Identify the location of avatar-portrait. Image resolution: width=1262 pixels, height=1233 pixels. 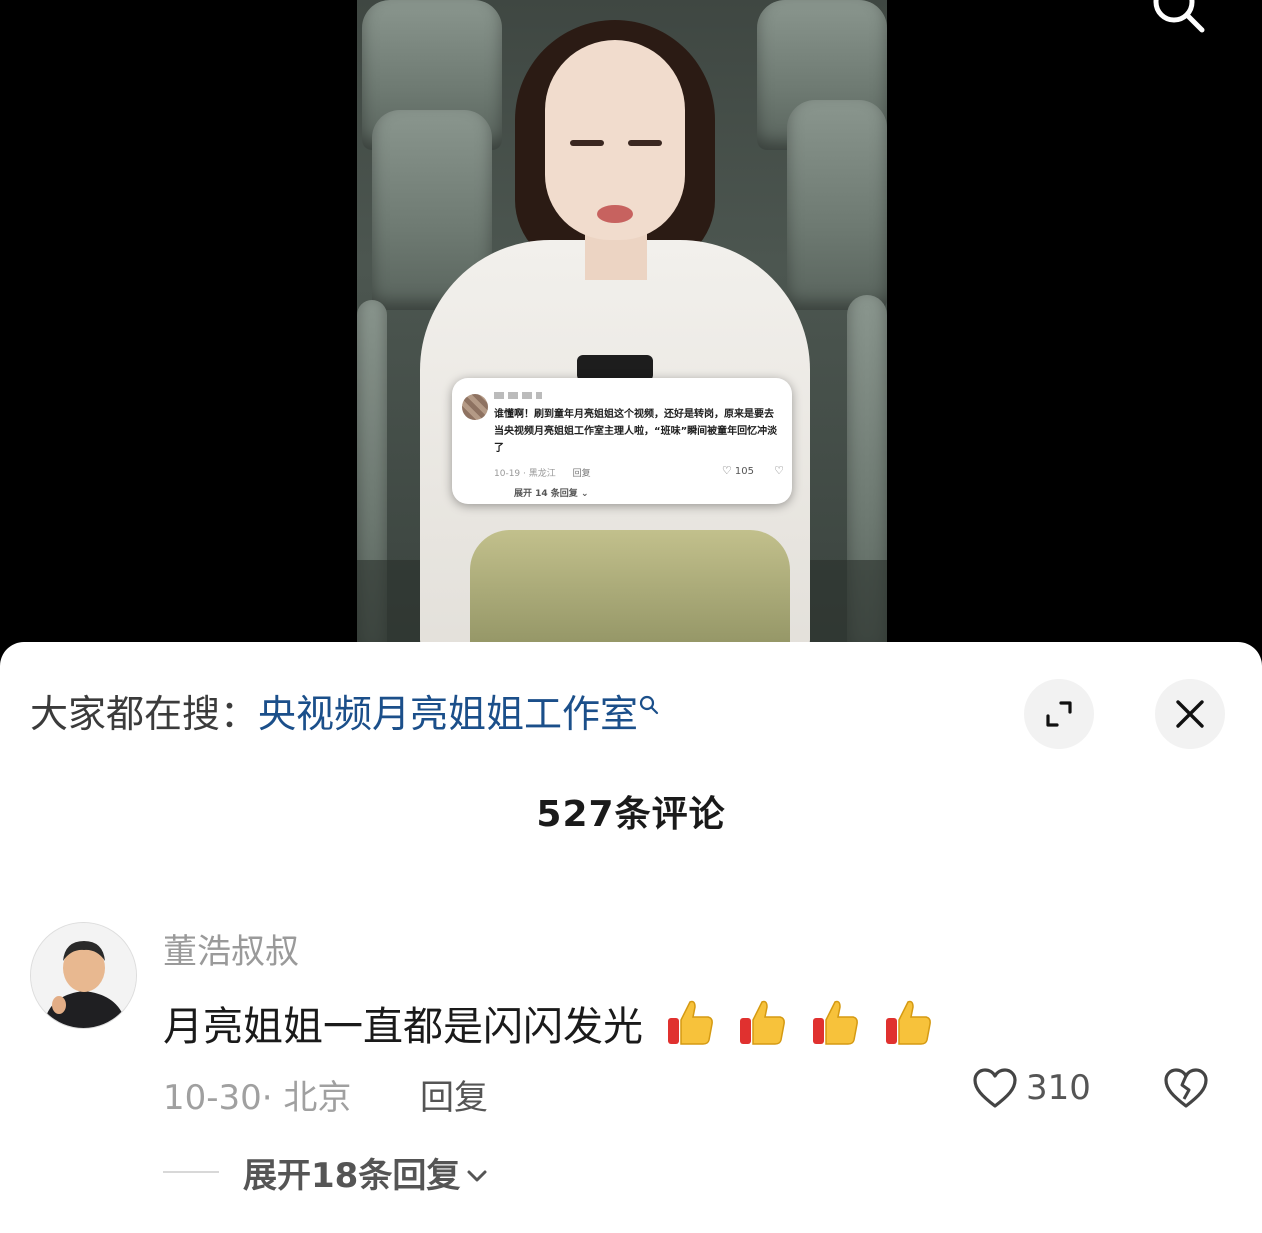
(83, 975).